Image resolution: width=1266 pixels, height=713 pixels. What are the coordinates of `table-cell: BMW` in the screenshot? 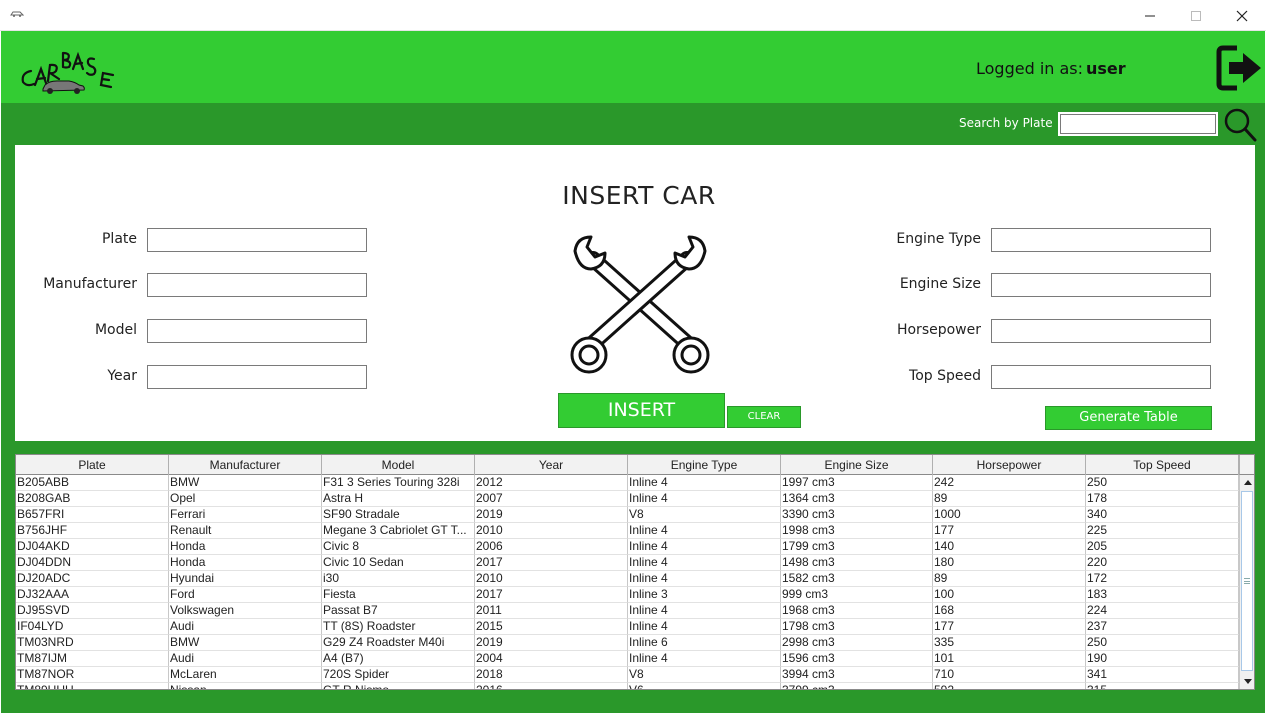 It's located at (245, 483).